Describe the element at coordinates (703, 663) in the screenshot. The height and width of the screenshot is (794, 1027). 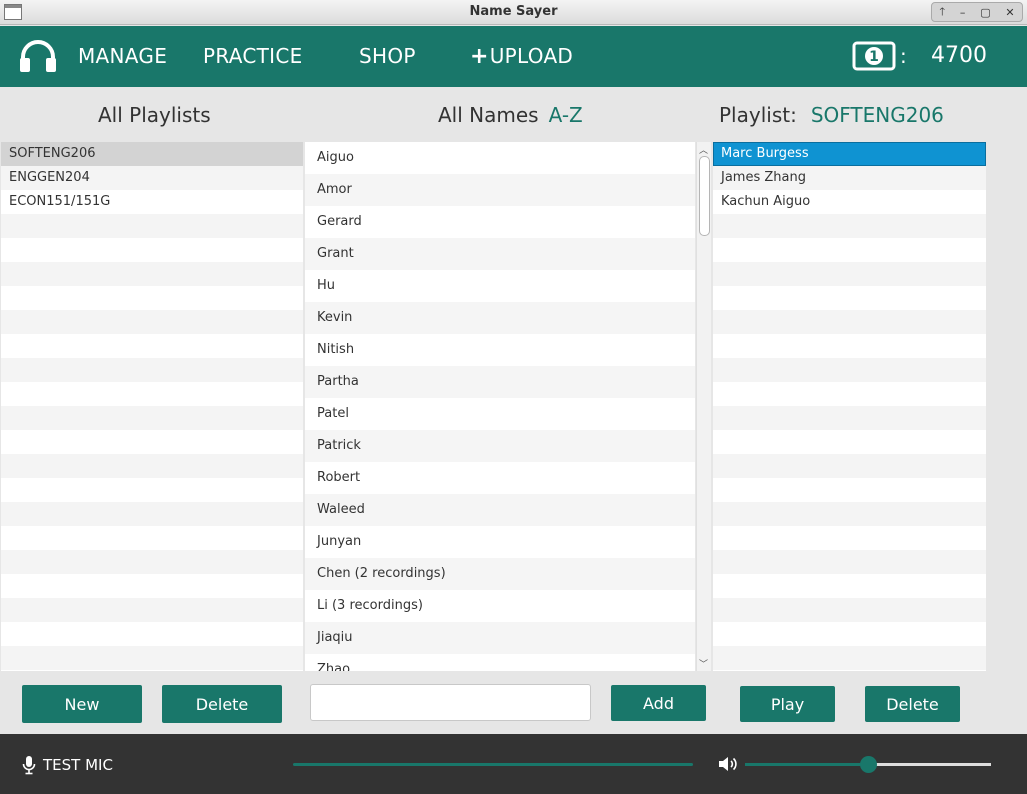
I see `scroll-down-icon: ﹀` at that location.